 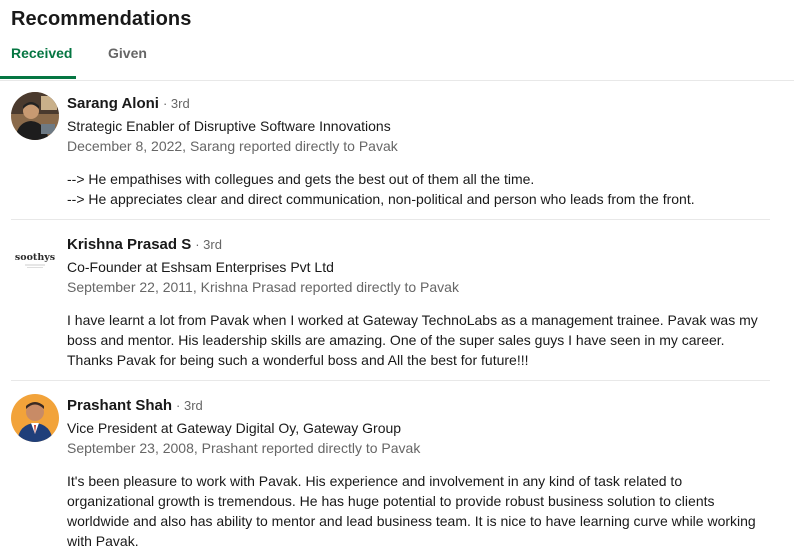 I want to click on logo-text: soothys, so click(x=35, y=257).